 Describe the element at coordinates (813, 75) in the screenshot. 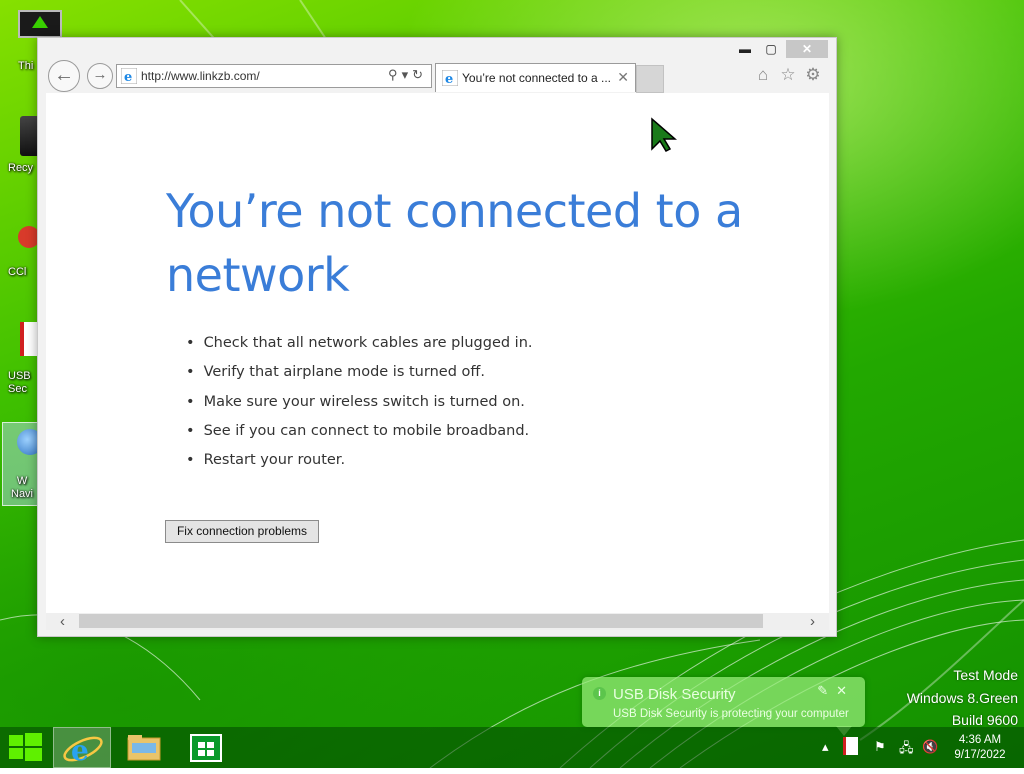

I see `gear-icon: ⚙` at that location.